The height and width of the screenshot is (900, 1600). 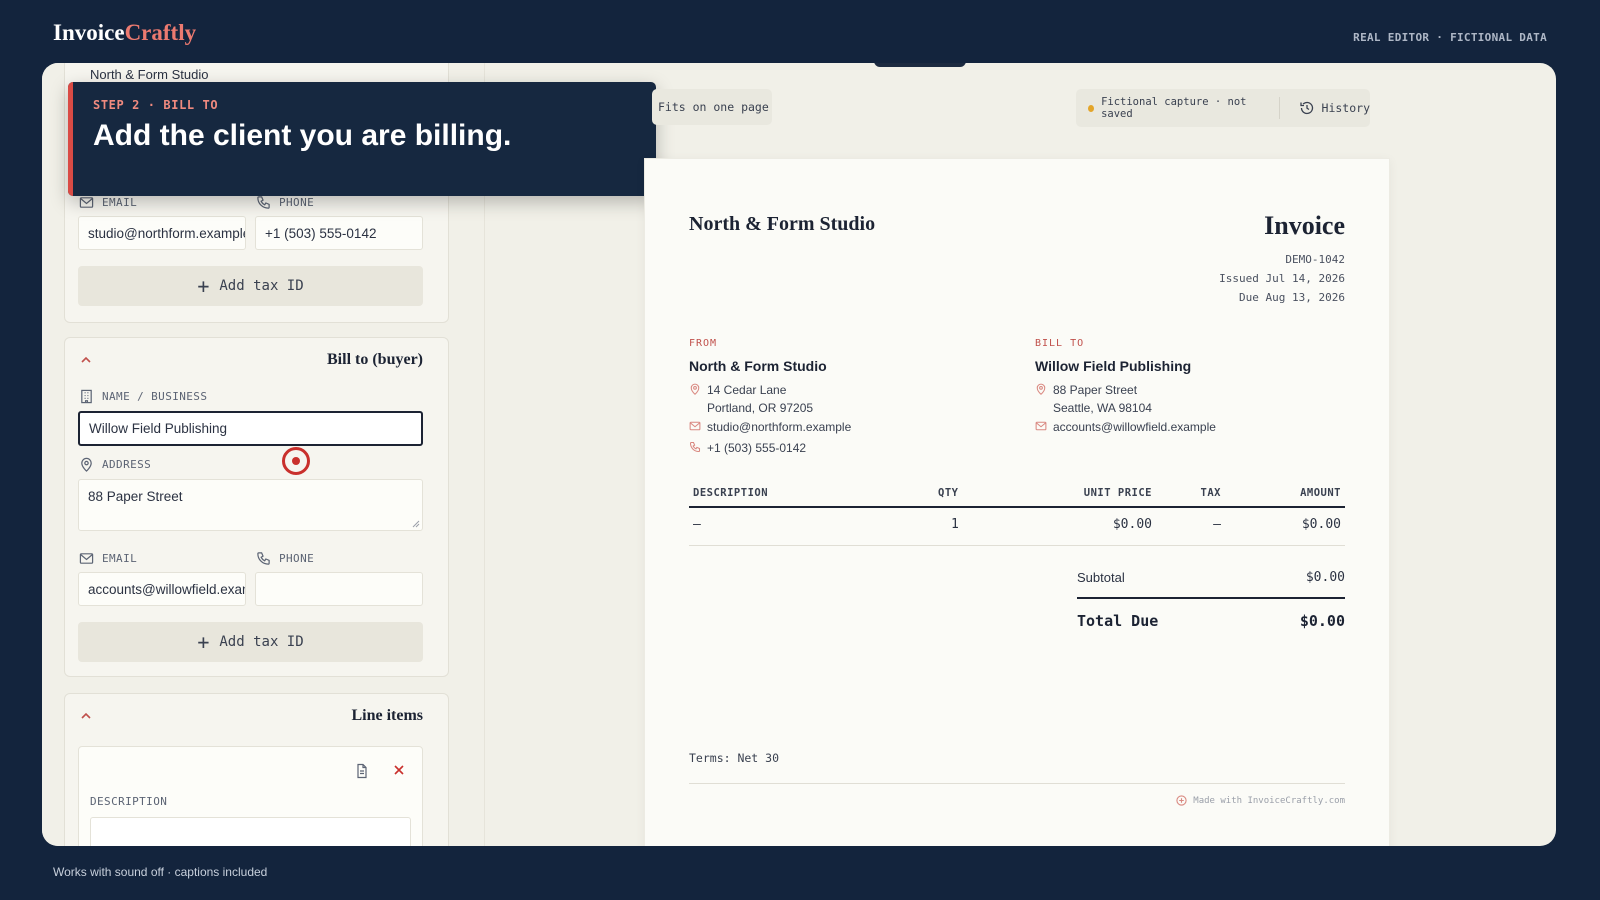 What do you see at coordinates (89, 32) in the screenshot?
I see `brand-name-part1: Invoice` at bounding box center [89, 32].